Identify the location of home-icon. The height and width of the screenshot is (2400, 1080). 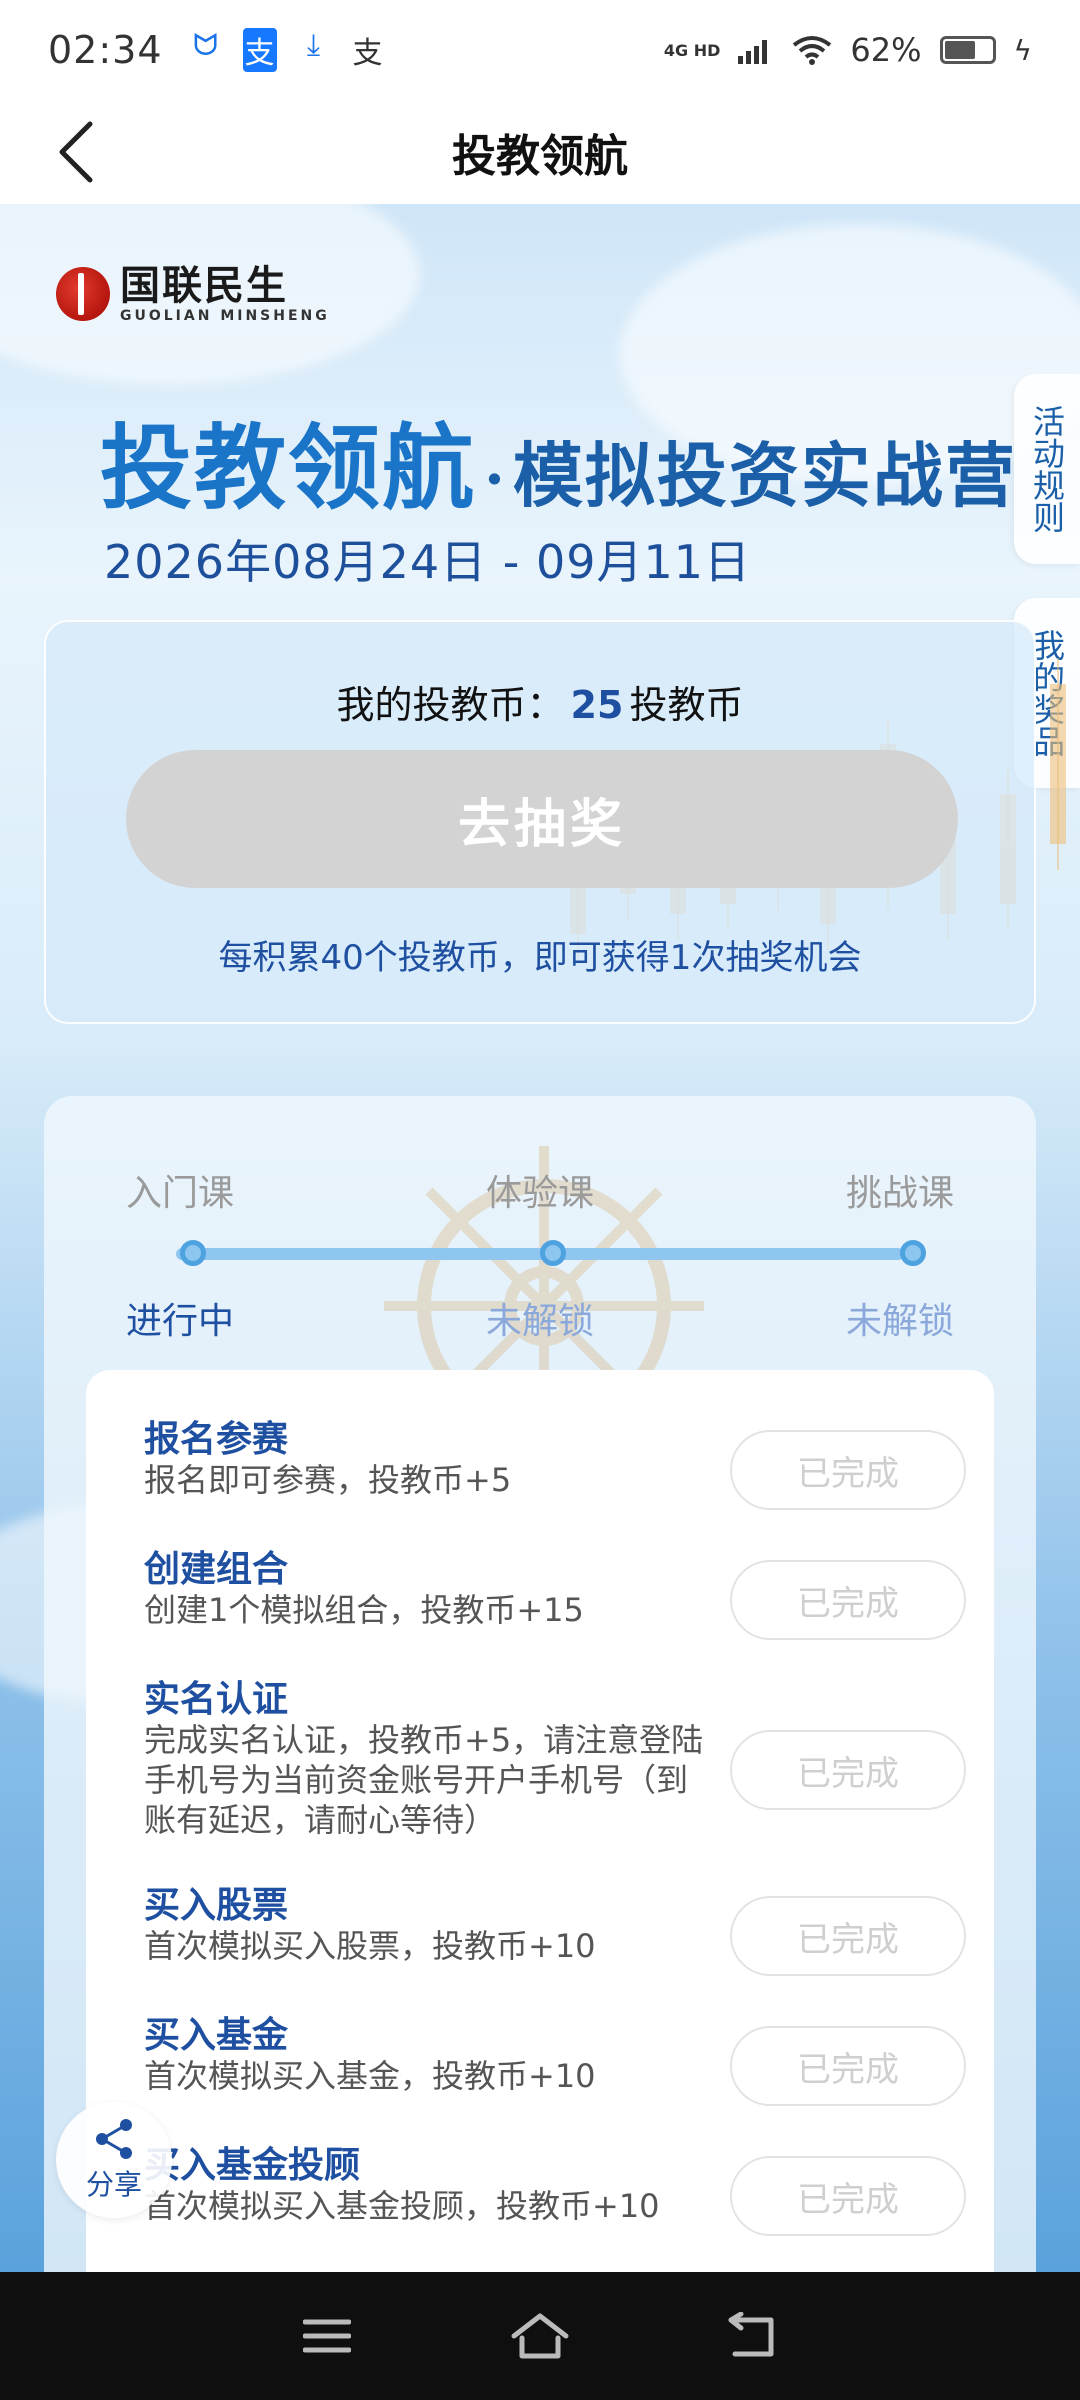
(540, 2336).